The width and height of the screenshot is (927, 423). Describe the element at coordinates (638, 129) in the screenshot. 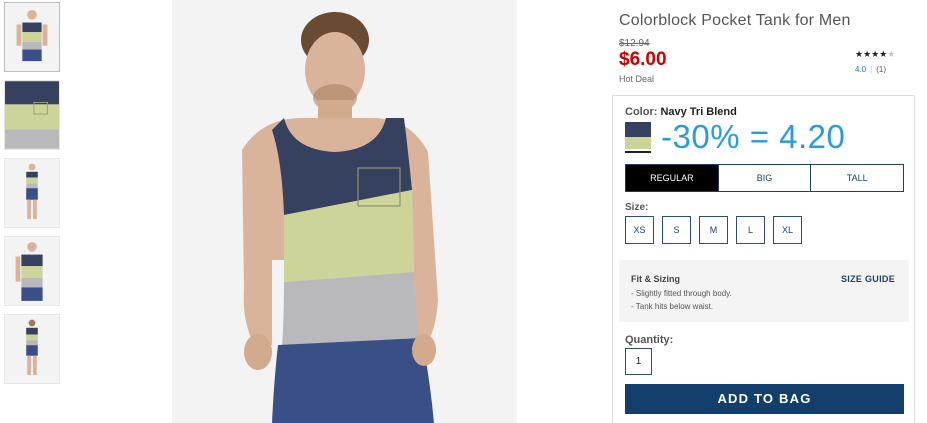

I see `swatch-navy-band` at that location.